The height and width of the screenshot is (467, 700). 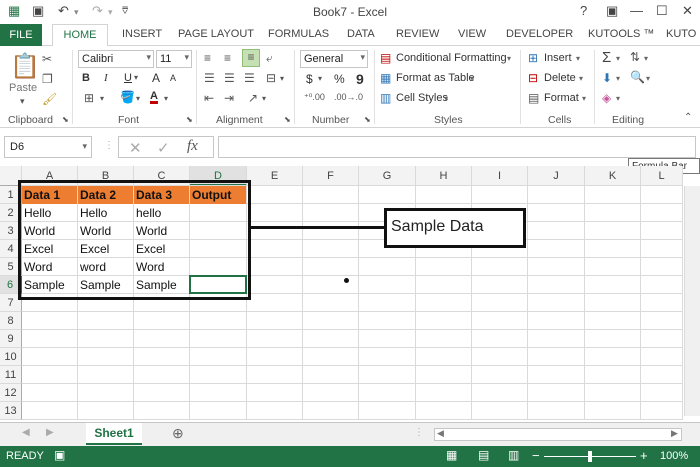 What do you see at coordinates (648, 78) in the screenshot?
I see `find-dropdown-icon: ▾` at bounding box center [648, 78].